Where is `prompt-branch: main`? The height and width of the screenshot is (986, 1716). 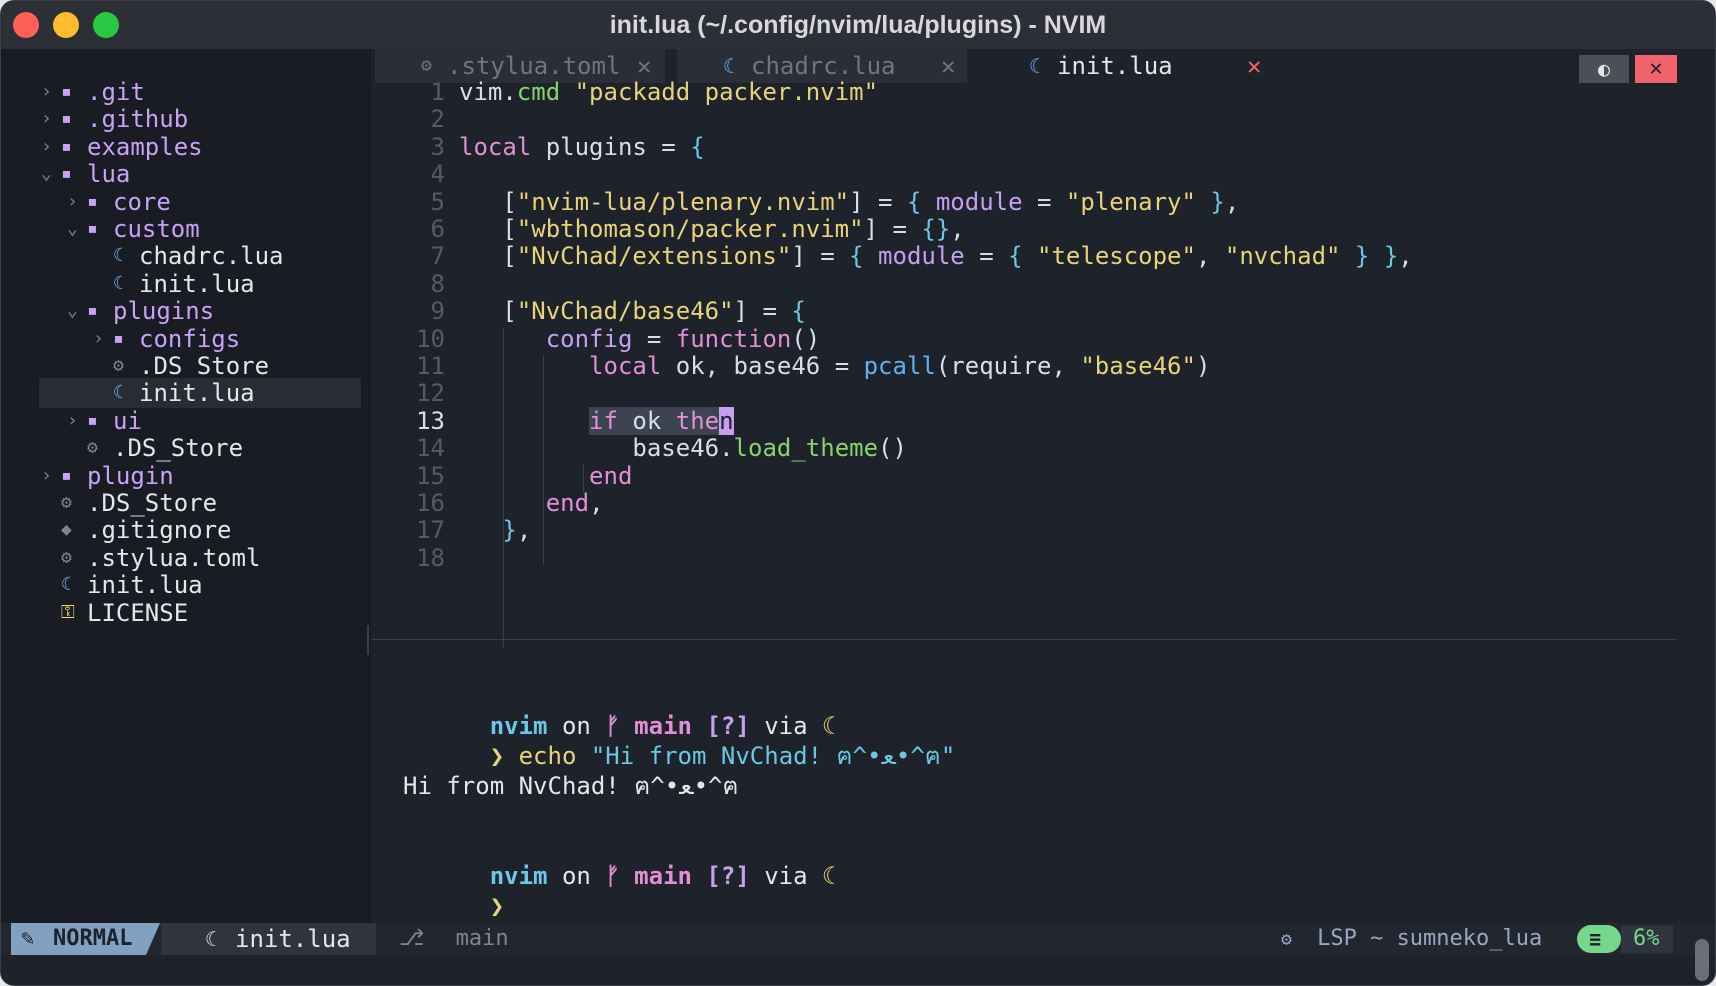 prompt-branch: main is located at coordinates (663, 876).